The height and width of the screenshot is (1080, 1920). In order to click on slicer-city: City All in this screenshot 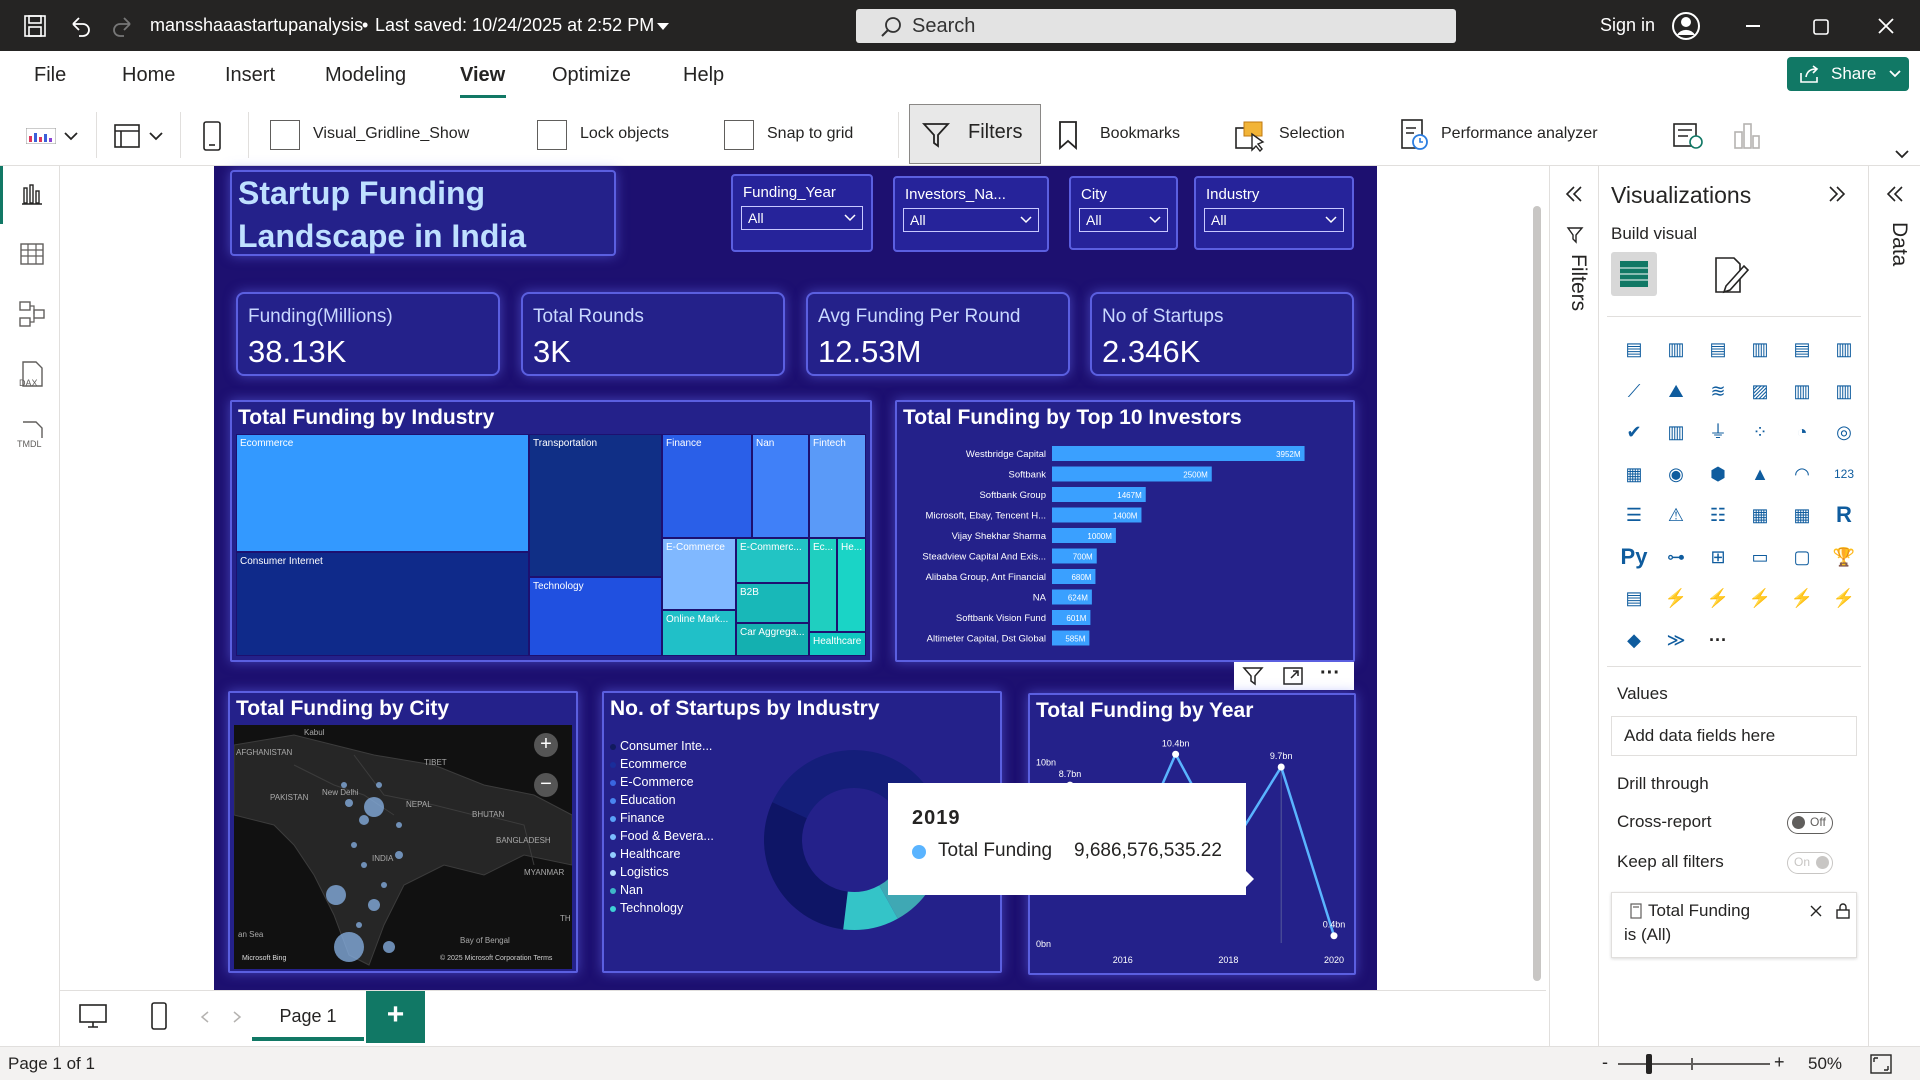, I will do `click(1123, 213)`.